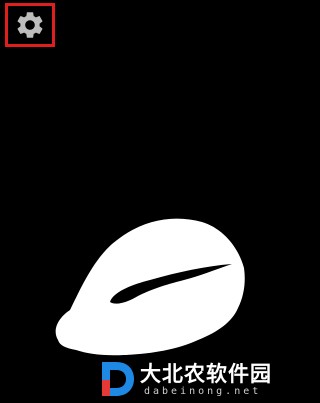  What do you see at coordinates (203, 391) in the screenshot?
I see `watermark-site: dabeinong.net` at bounding box center [203, 391].